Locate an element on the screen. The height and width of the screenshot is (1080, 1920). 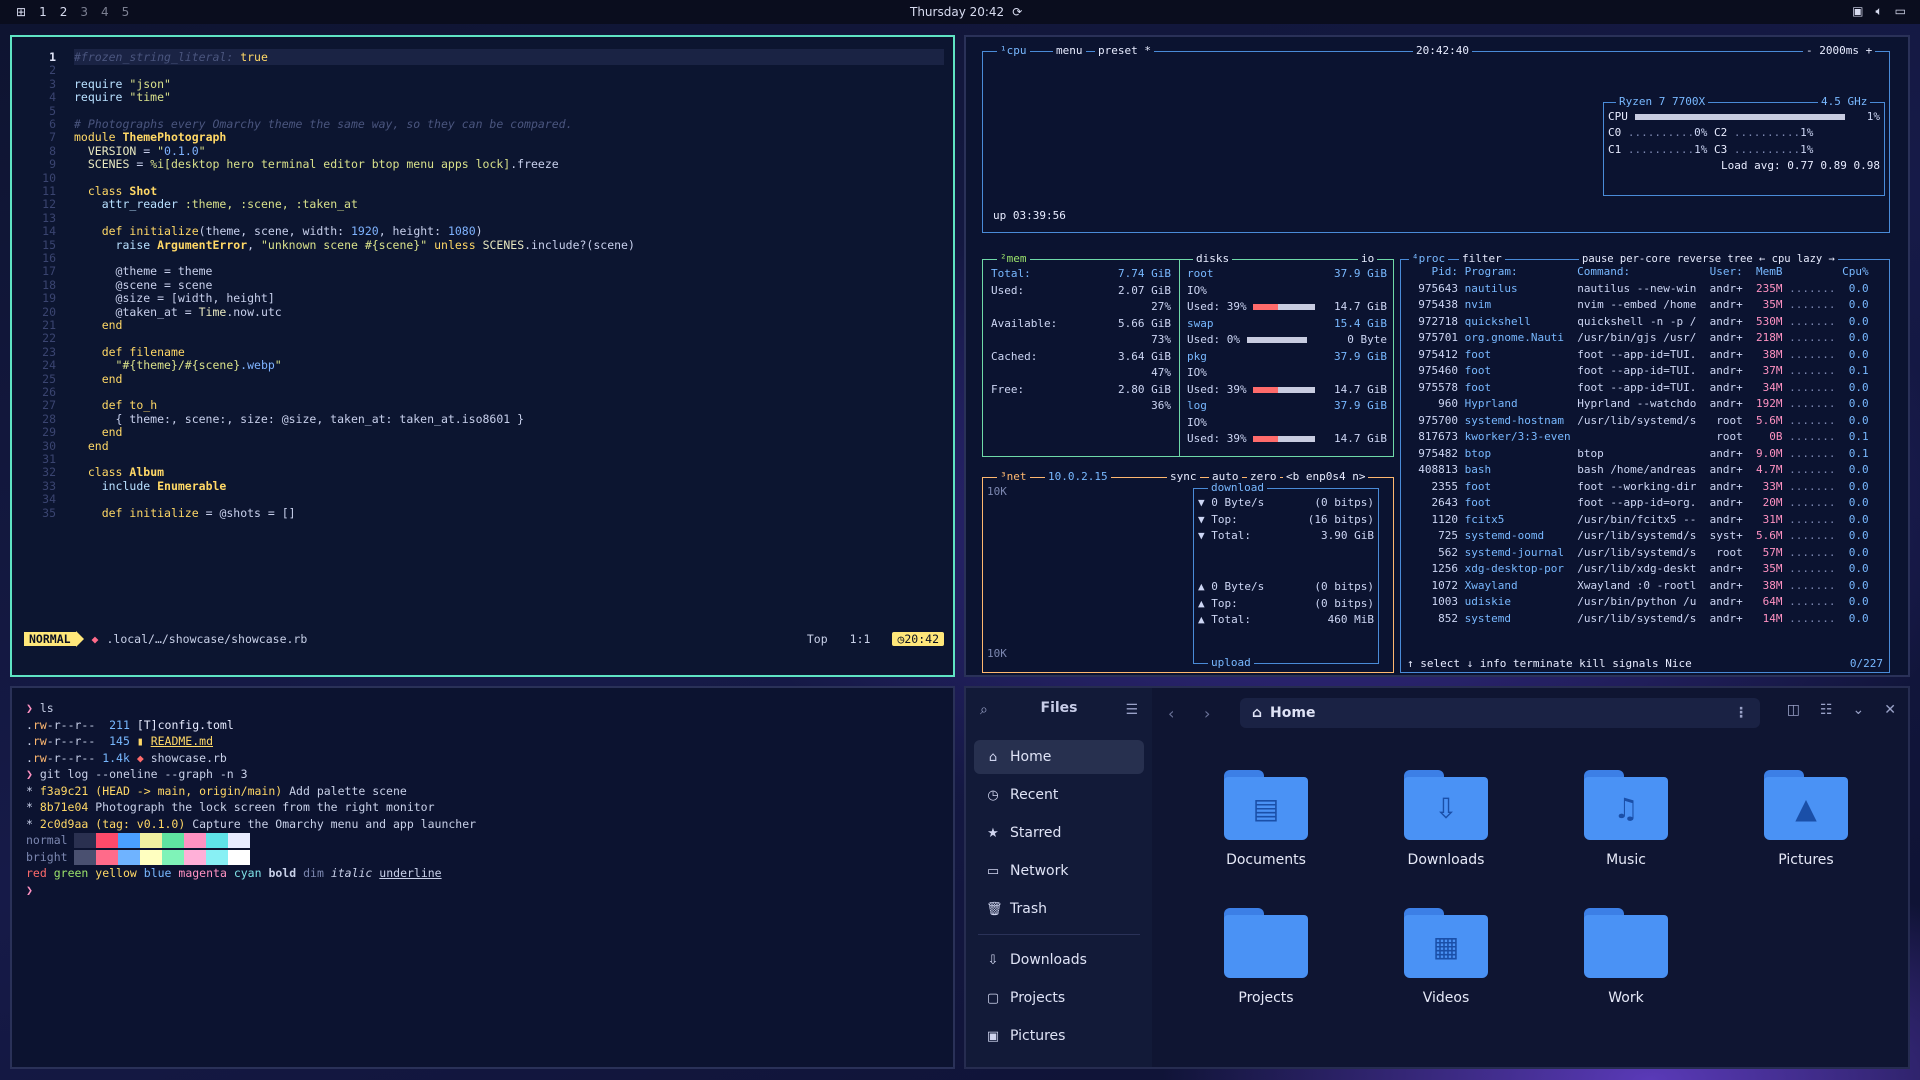
forward-icon: › is located at coordinates (1207, 713).